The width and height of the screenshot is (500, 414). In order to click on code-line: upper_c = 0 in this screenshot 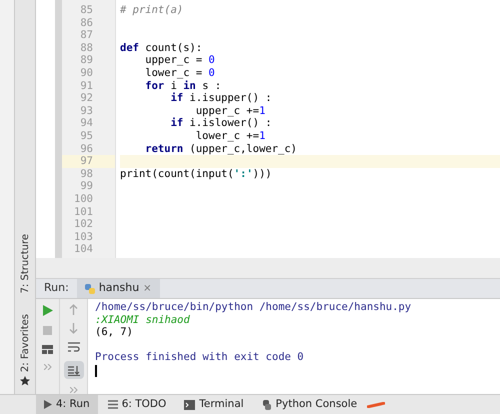, I will do `click(179, 60)`.